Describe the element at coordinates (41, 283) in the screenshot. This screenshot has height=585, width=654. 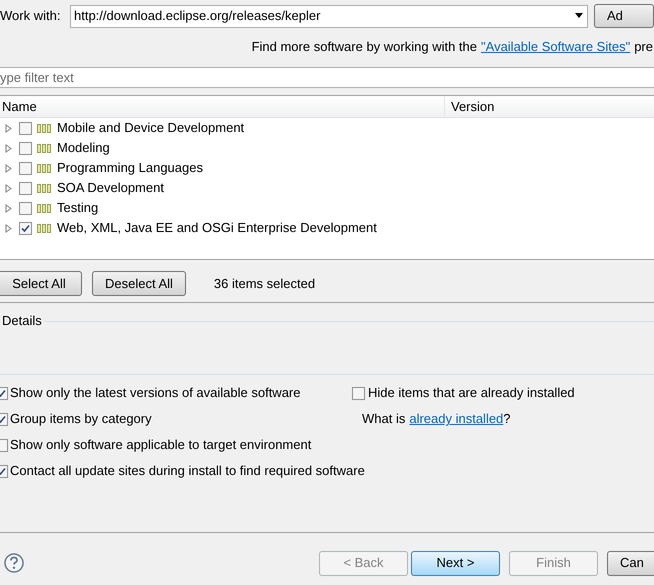
I see `select-button: Select All` at that location.